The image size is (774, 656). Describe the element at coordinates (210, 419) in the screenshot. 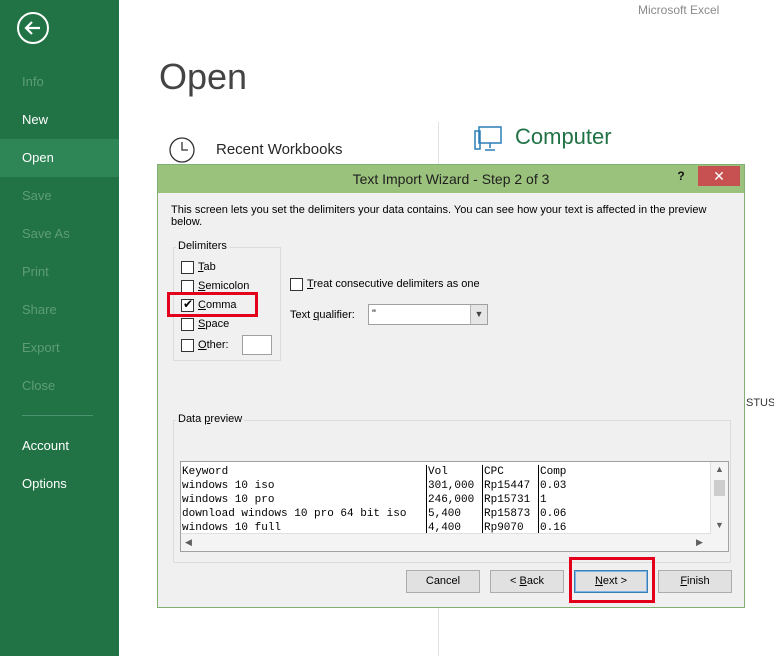

I see `data-preview-label: Data preview` at that location.